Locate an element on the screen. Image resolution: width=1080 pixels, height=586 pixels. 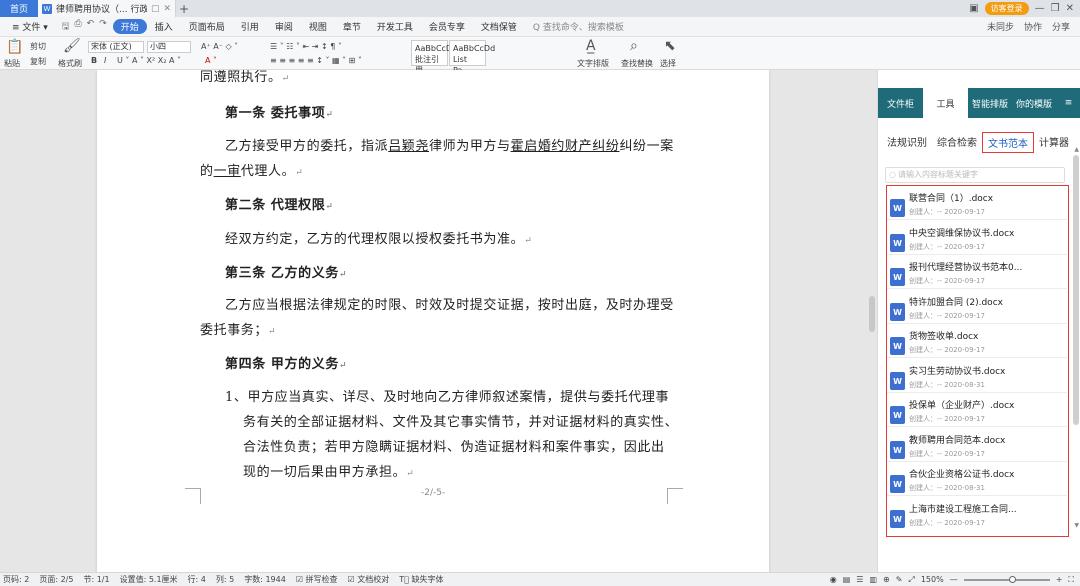
select-cursor-icon: ⬉ is located at coordinates (670, 46).